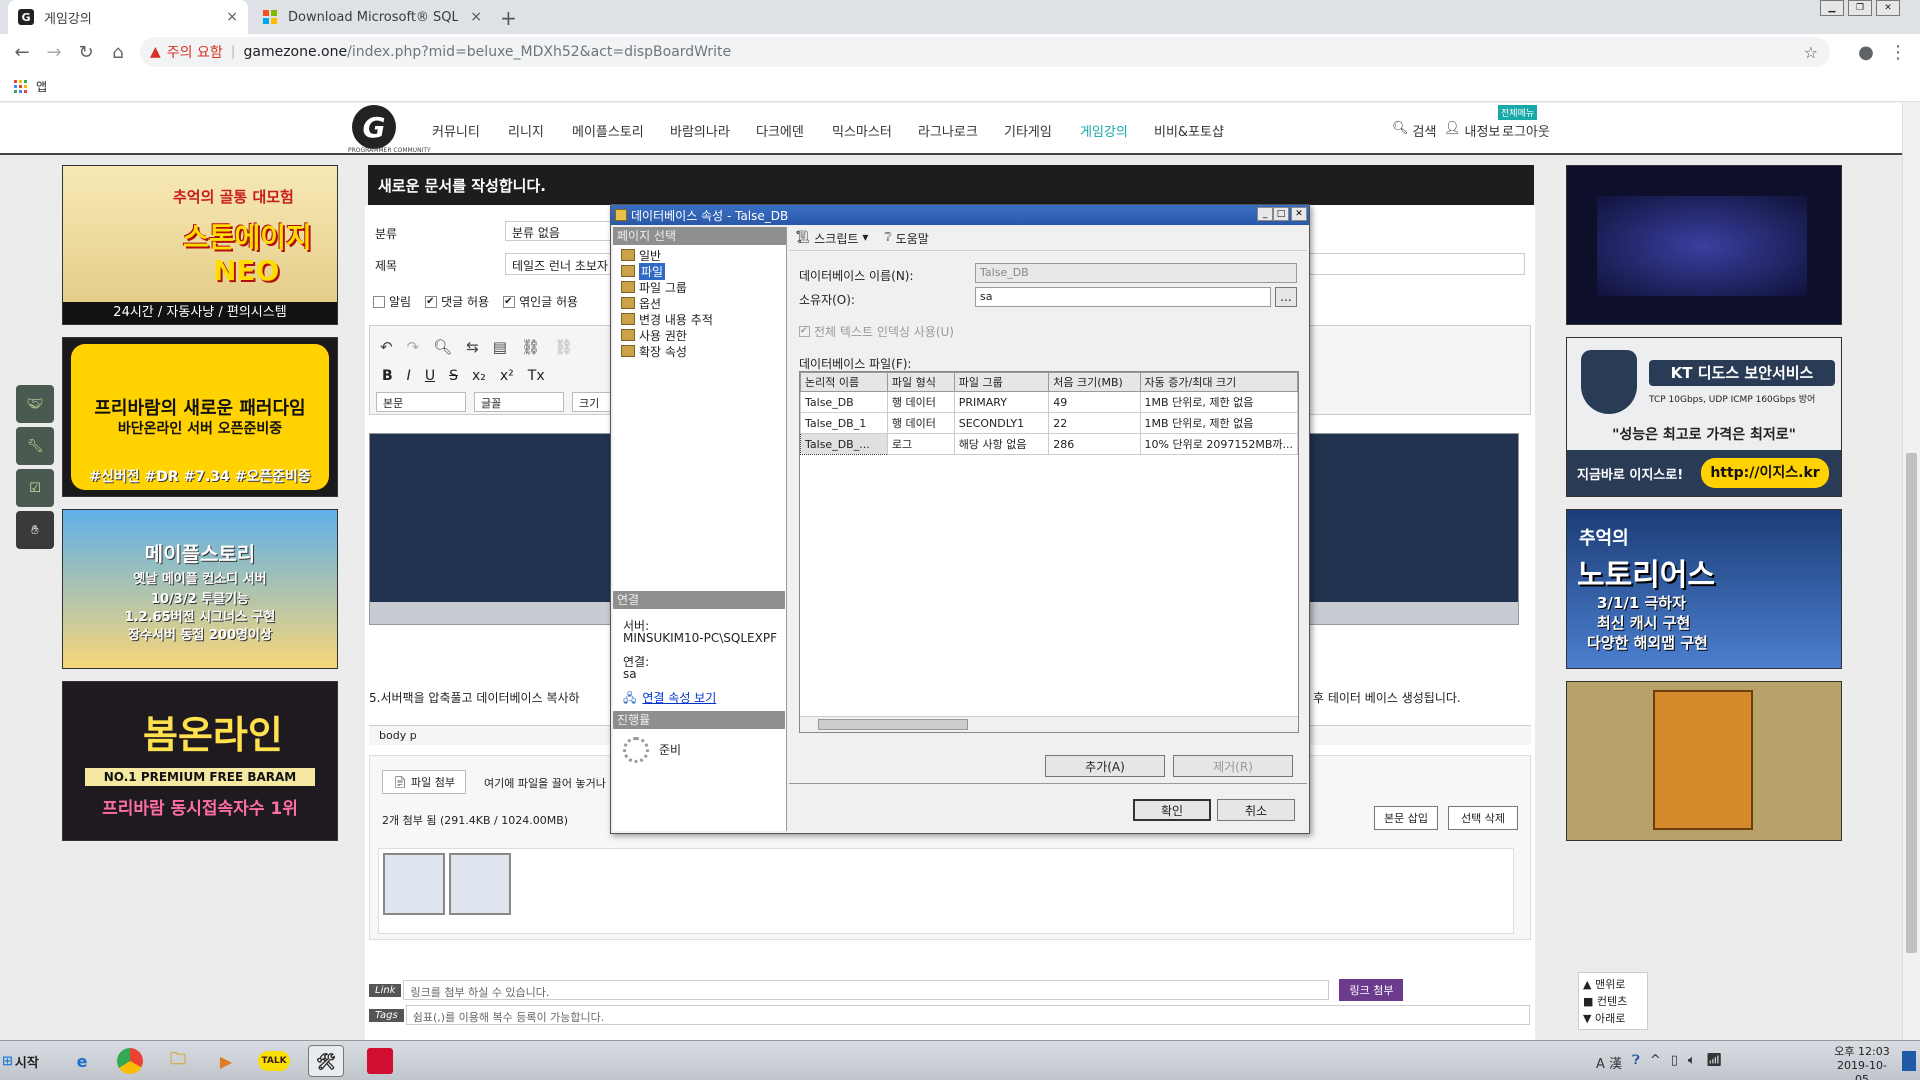 This screenshot has width=1920, height=1080. I want to click on table-row: Talse_DB_1 행 데이터 SECONDLY1 22 1MB 단위로, 제한 없음, so click(1049, 423).